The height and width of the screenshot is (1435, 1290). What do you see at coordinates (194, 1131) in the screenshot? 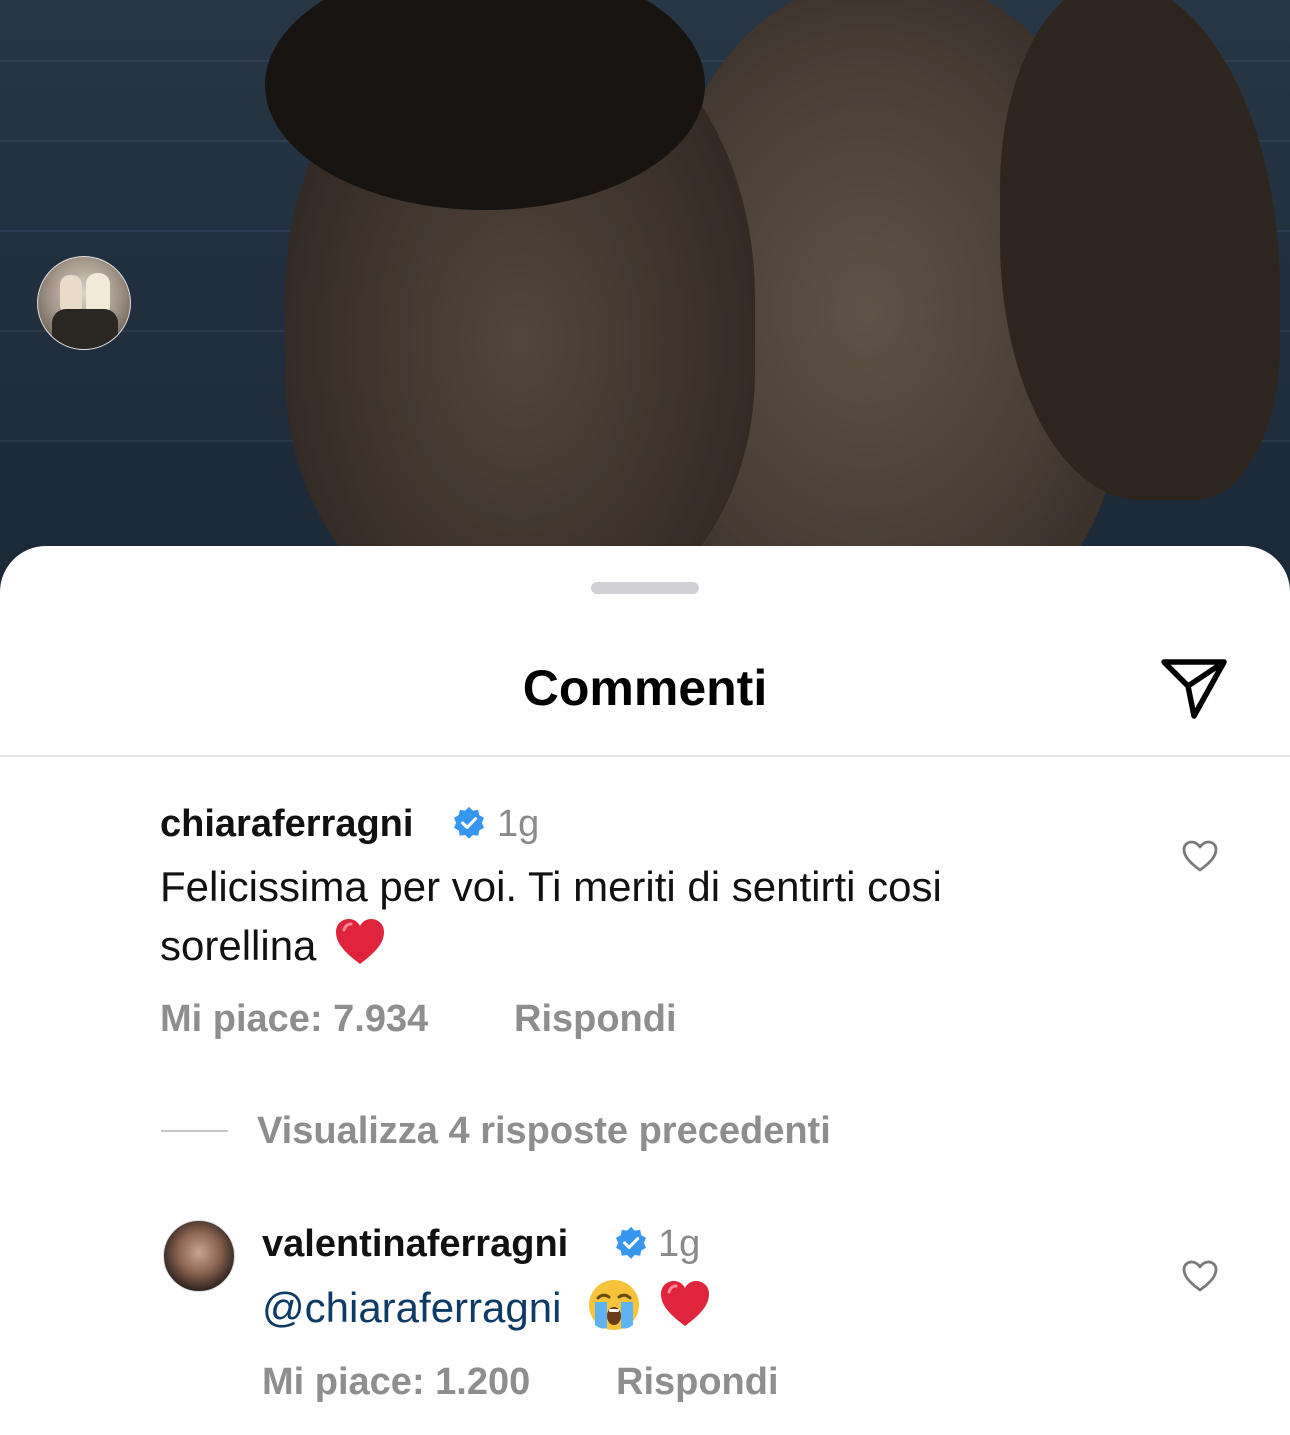
I see `replies-divider-line` at bounding box center [194, 1131].